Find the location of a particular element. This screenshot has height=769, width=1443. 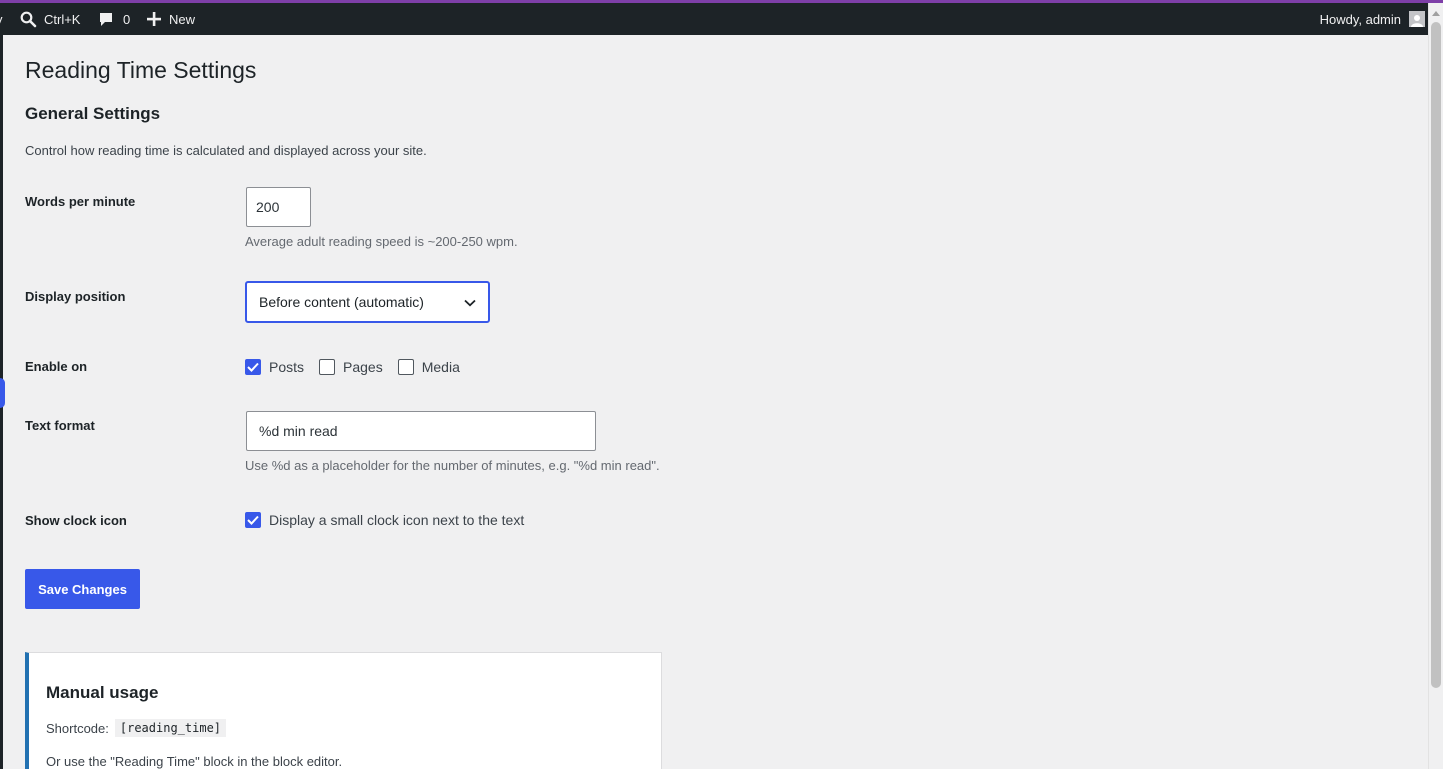

page-scrollbar is located at coordinates (1435, 386).